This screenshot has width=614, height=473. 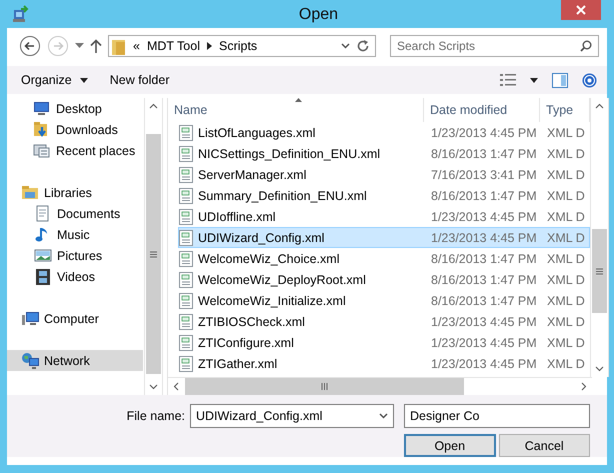 I want to click on file-row: WelcomeWiz_DeployRoot.xml 8/16/2013 1:47 PM XML D, so click(x=384, y=279).